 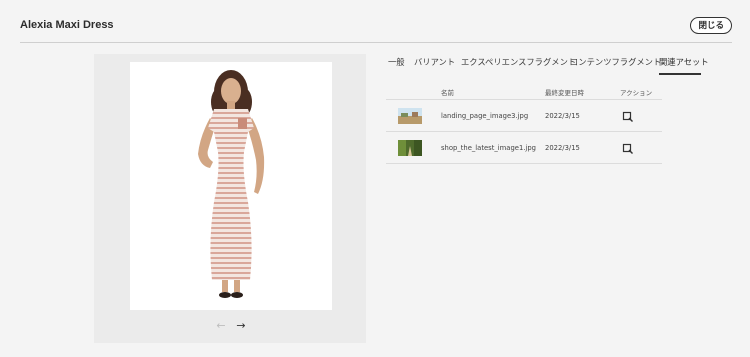 I want to click on asset-name: landing_page_image3.jpg, so click(x=484, y=116).